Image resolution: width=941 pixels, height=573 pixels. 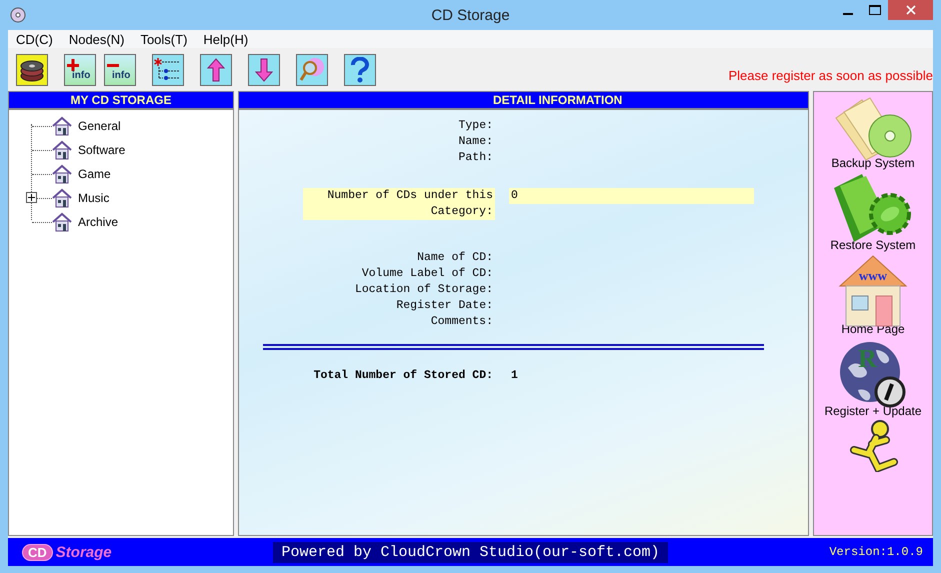 What do you see at coordinates (830, 75) in the screenshot?
I see `register-notice: Please register as soon as possible` at bounding box center [830, 75].